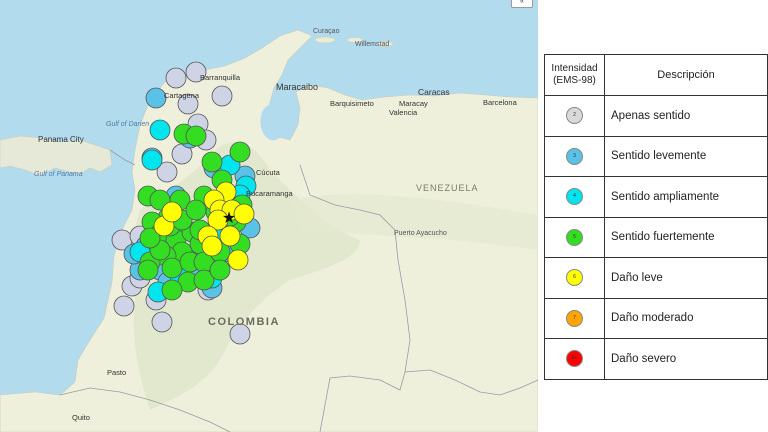 Image resolution: width=768 pixels, height=432 pixels. I want to click on legend-row: 2 Apenas sentido, so click(656, 116).